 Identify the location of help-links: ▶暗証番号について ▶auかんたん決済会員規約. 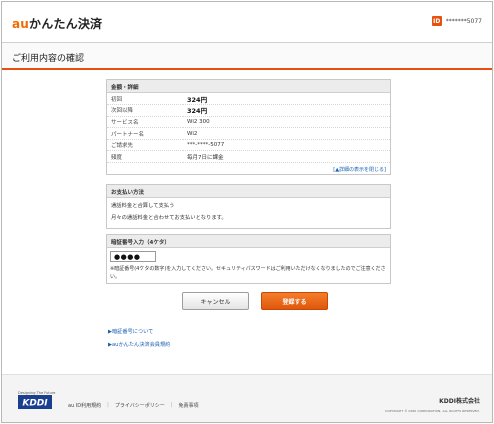
(139, 341).